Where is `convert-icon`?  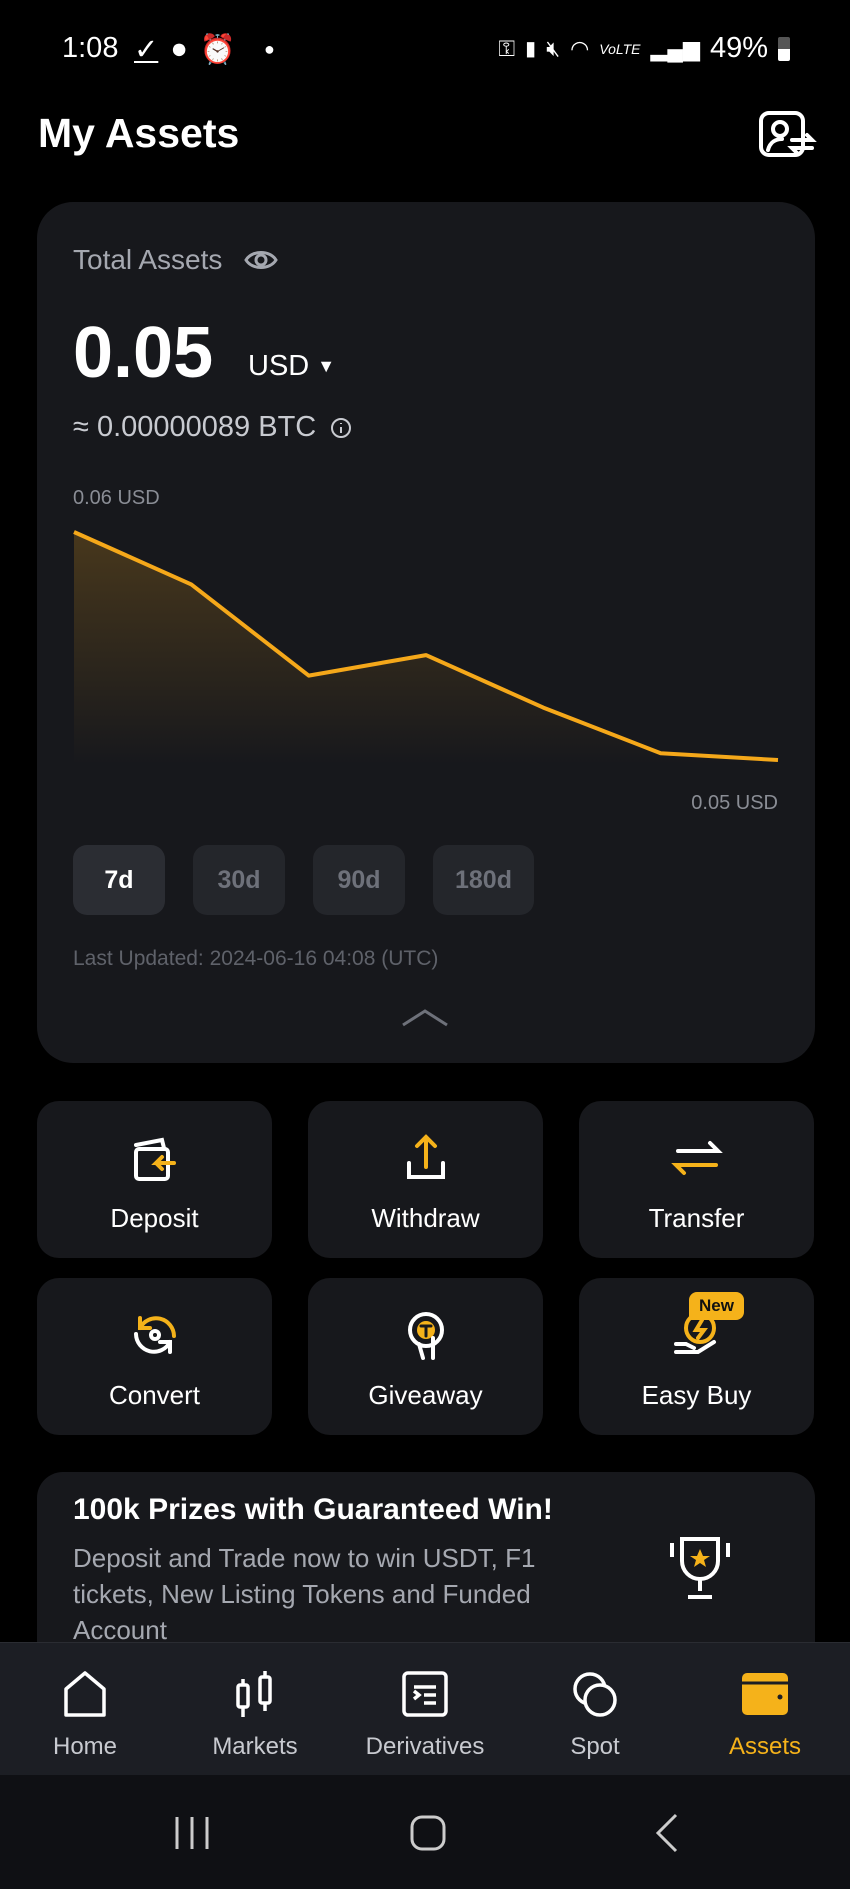 convert-icon is located at coordinates (154, 1335).